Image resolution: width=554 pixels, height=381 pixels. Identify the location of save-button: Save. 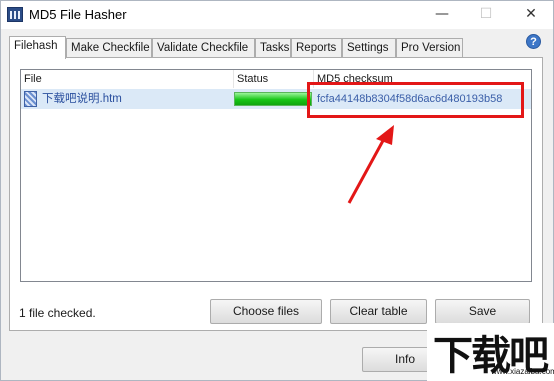
(482, 311).